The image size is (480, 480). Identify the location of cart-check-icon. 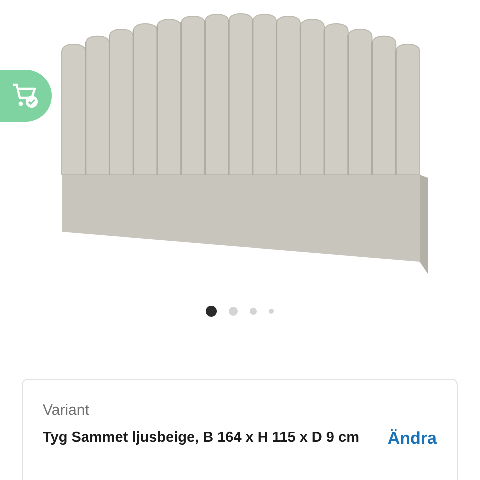
(26, 96).